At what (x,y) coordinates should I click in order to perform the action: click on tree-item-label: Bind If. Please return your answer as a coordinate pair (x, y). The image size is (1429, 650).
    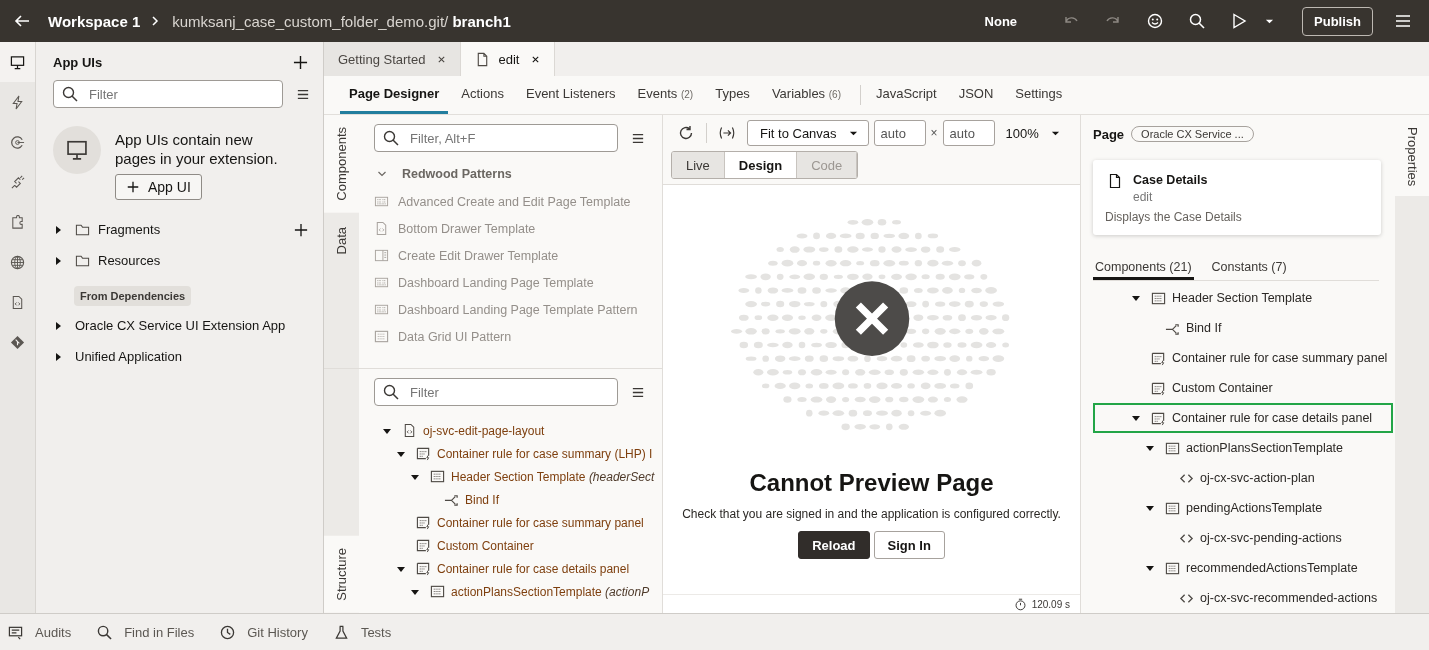
    Looking at the image, I should click on (482, 499).